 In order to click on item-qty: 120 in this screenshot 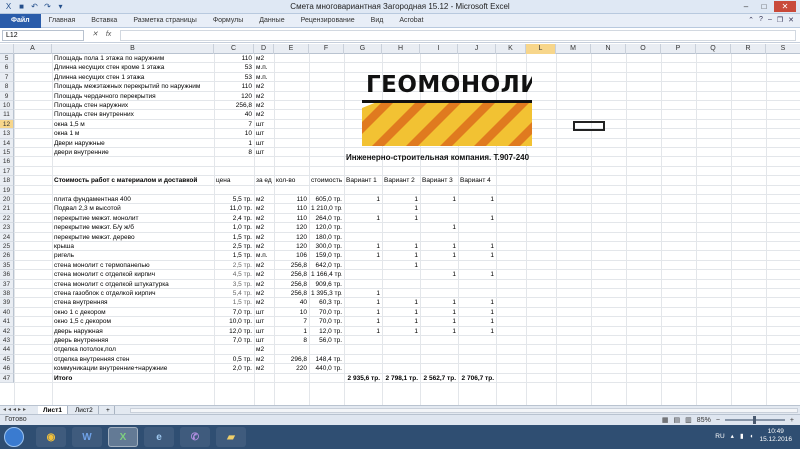, I will do `click(291, 246)`.